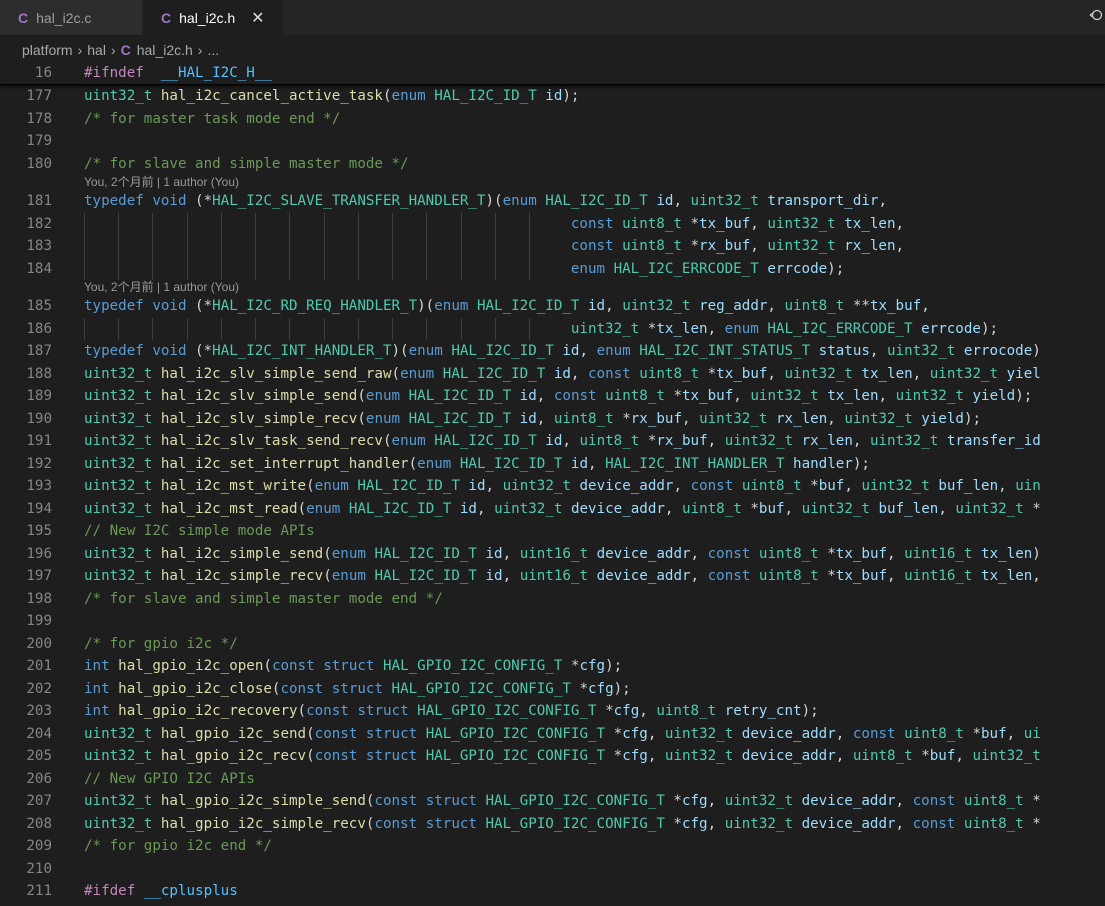 The height and width of the screenshot is (906, 1105). I want to click on line-number: 203, so click(42, 711).